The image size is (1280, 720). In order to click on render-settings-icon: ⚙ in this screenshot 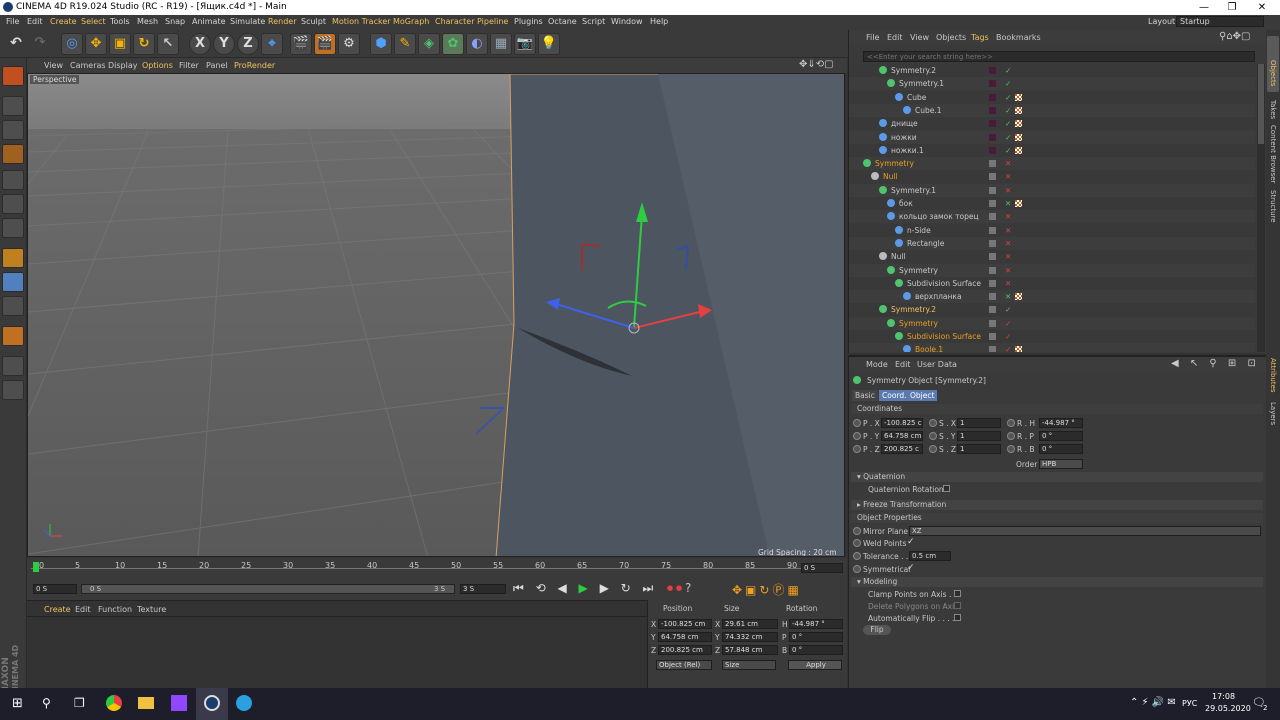, I will do `click(349, 44)`.